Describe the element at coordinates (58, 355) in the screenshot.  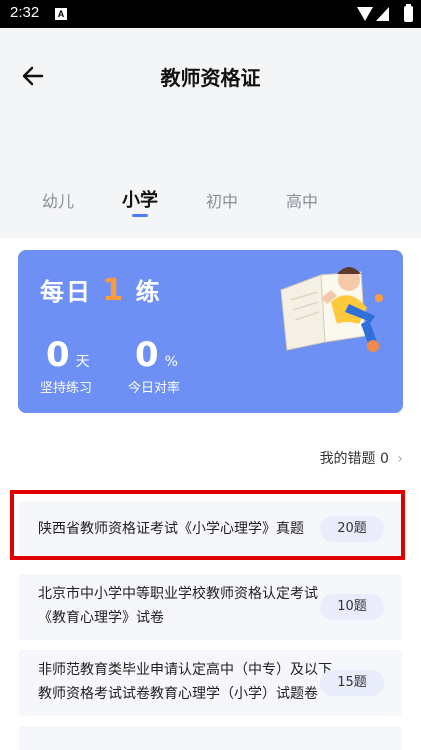
I see `days-value: 0` at that location.